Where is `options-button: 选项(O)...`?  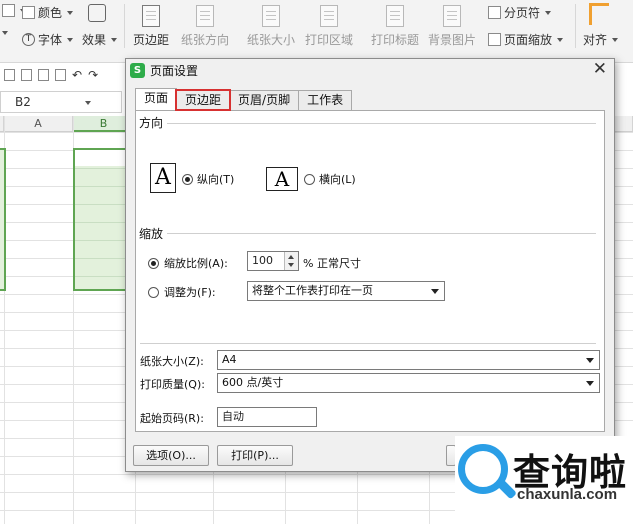 options-button: 选项(O)... is located at coordinates (171, 455).